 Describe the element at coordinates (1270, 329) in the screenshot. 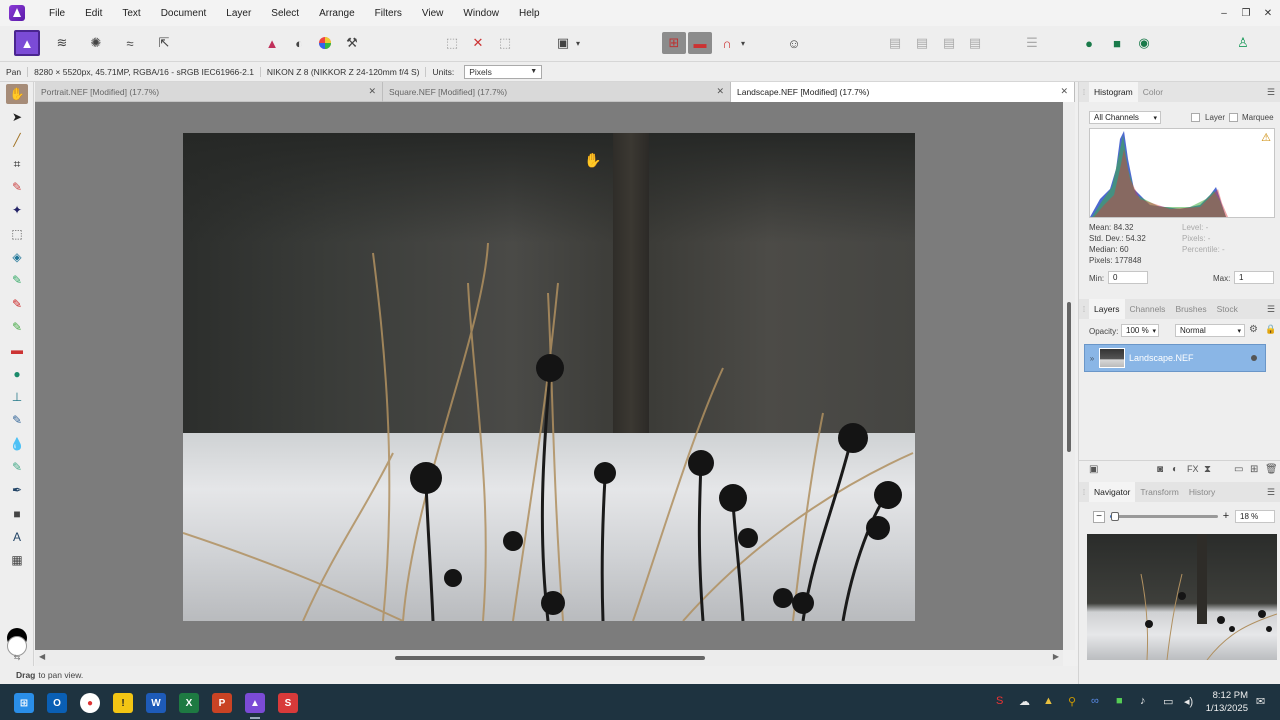

I see `lock-icon: 🔒` at that location.